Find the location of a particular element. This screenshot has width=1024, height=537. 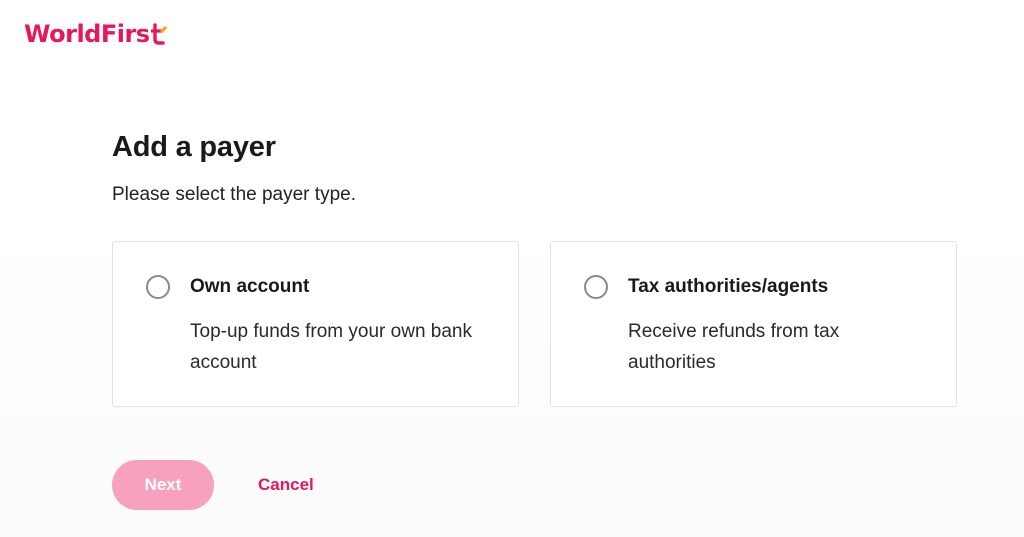

own-account-title: Own account is located at coordinates (250, 286).